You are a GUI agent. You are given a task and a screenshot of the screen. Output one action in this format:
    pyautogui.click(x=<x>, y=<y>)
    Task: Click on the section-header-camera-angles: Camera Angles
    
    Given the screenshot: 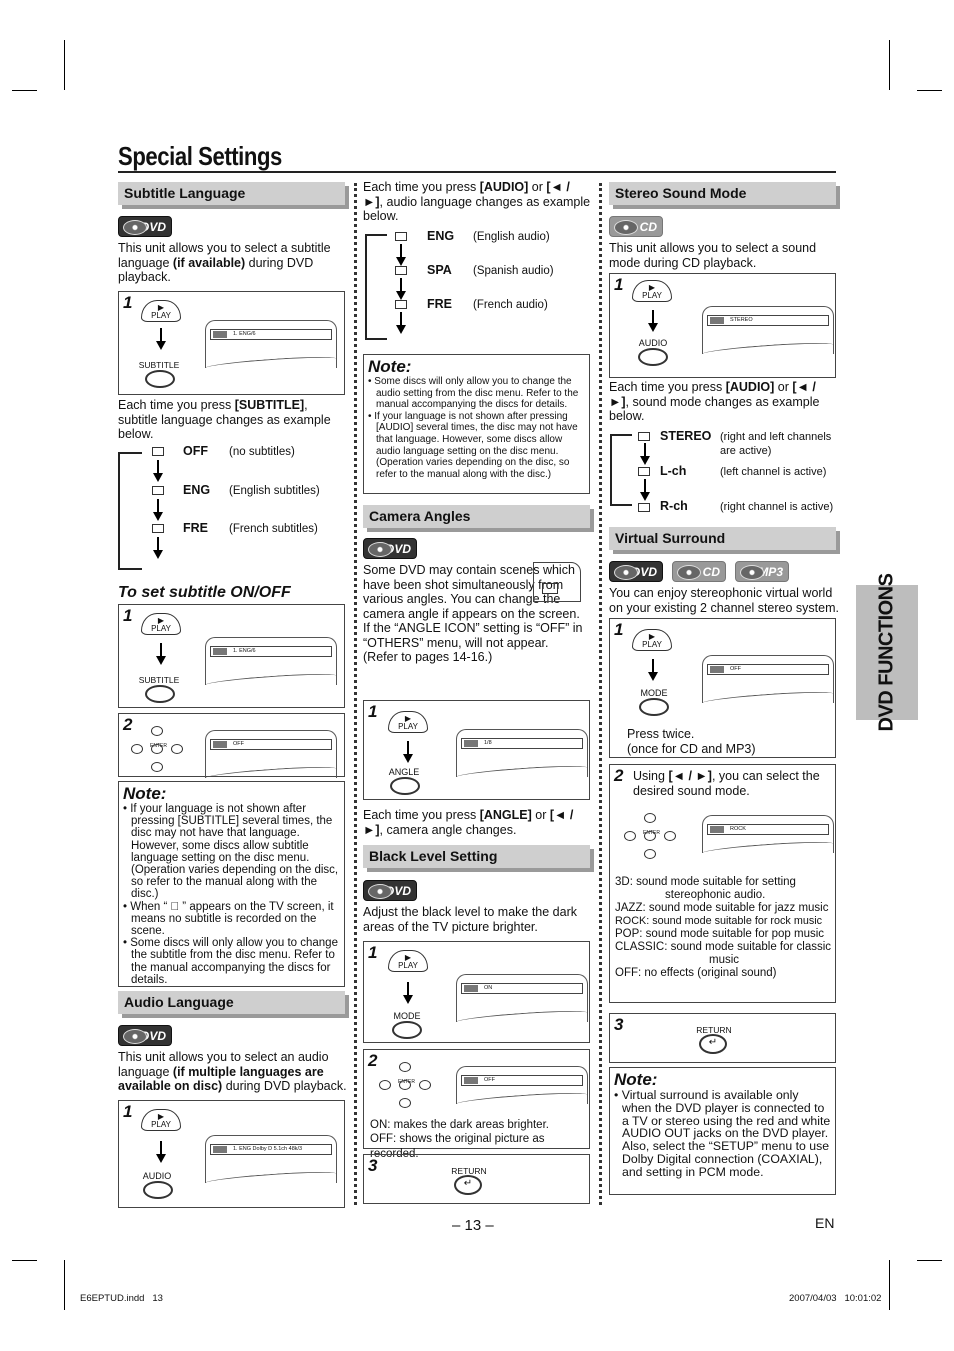 What is the action you would take?
    pyautogui.click(x=476, y=516)
    